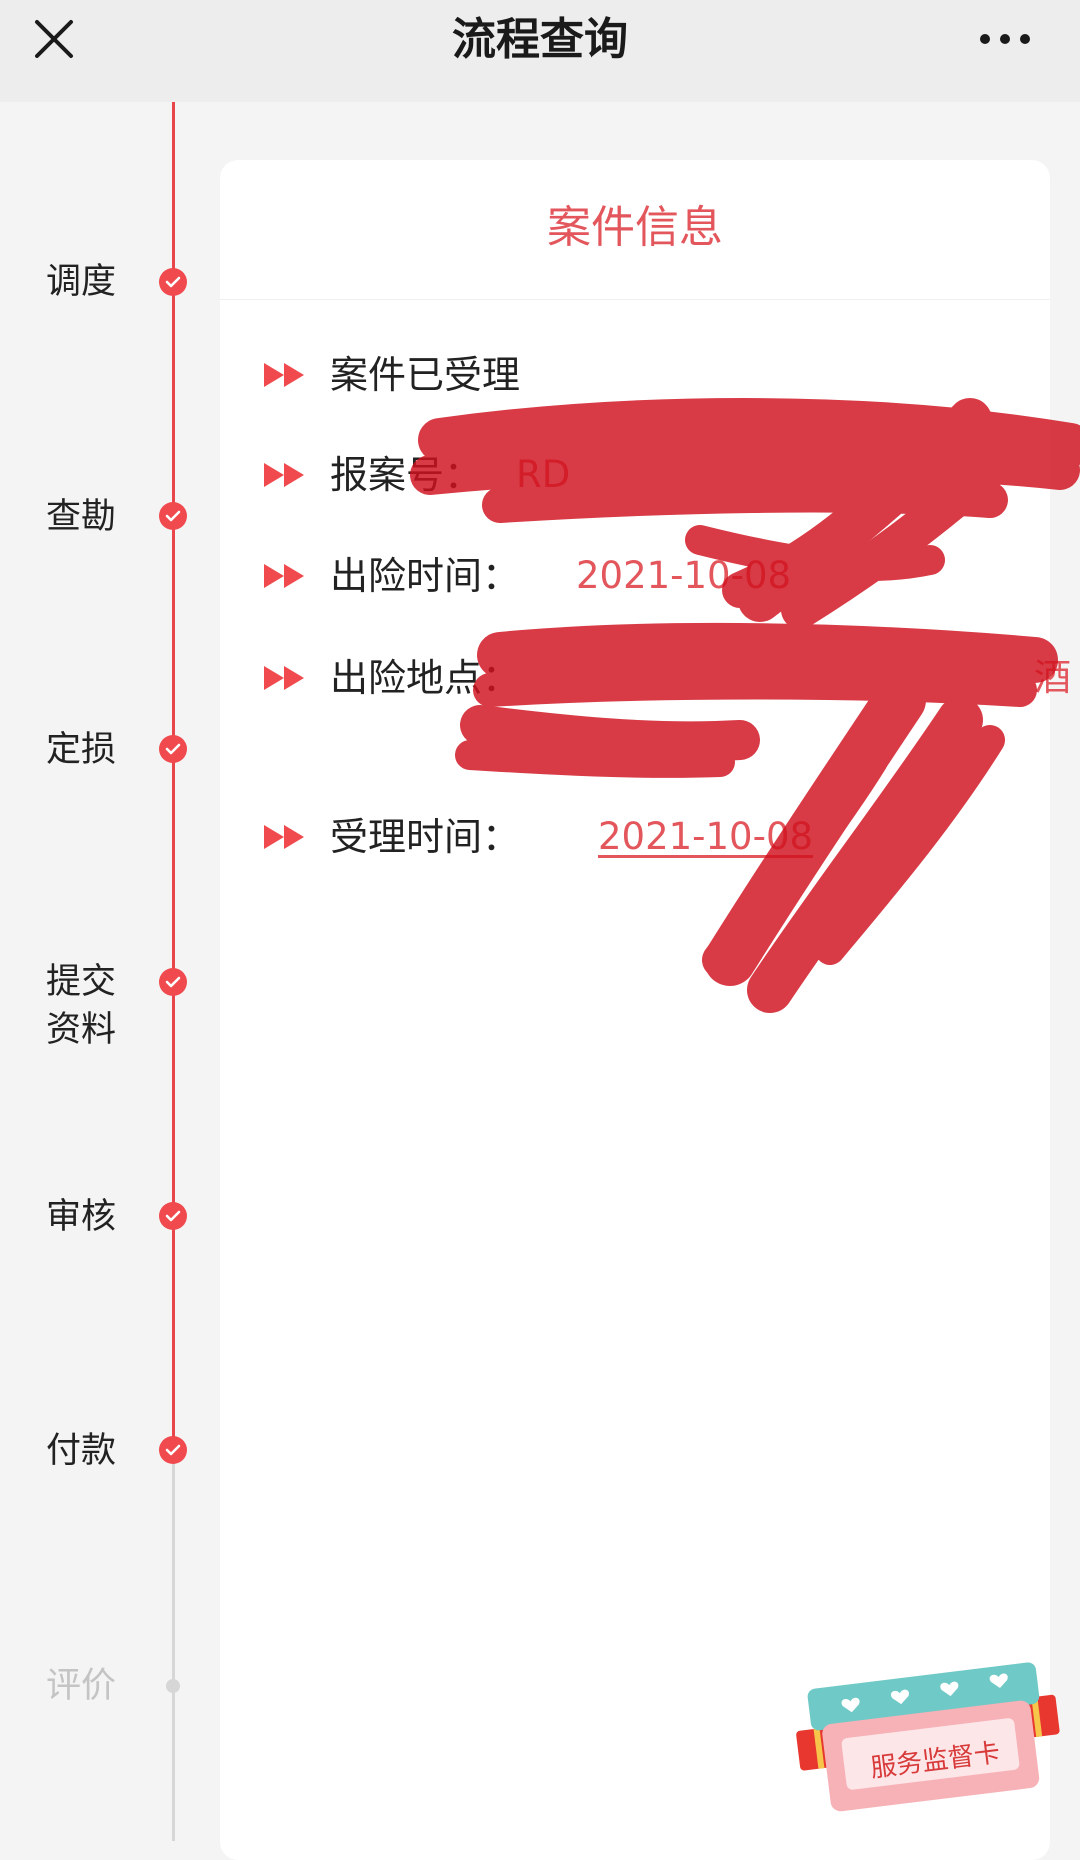 Image resolution: width=1080 pixels, height=1860 pixels. Describe the element at coordinates (173, 1686) in the screenshot. I see `pending-dot` at that location.